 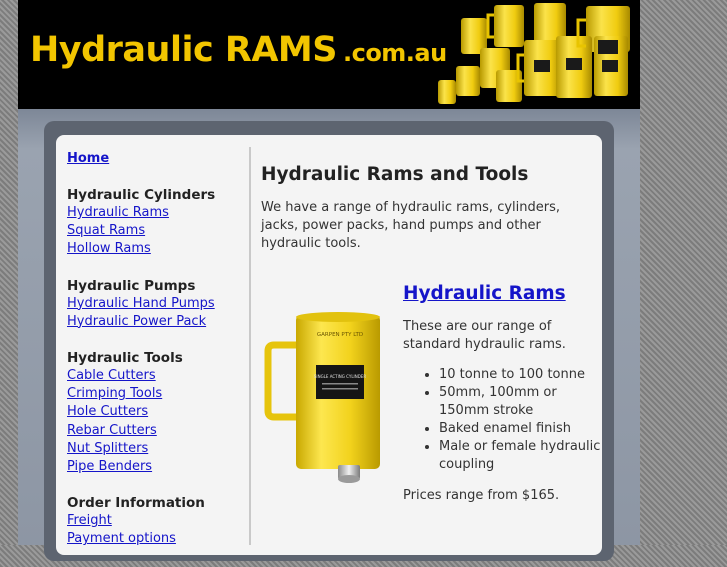 I want to click on sidebar-link-crimping-tools: Crimping Tools, so click(x=157, y=394).